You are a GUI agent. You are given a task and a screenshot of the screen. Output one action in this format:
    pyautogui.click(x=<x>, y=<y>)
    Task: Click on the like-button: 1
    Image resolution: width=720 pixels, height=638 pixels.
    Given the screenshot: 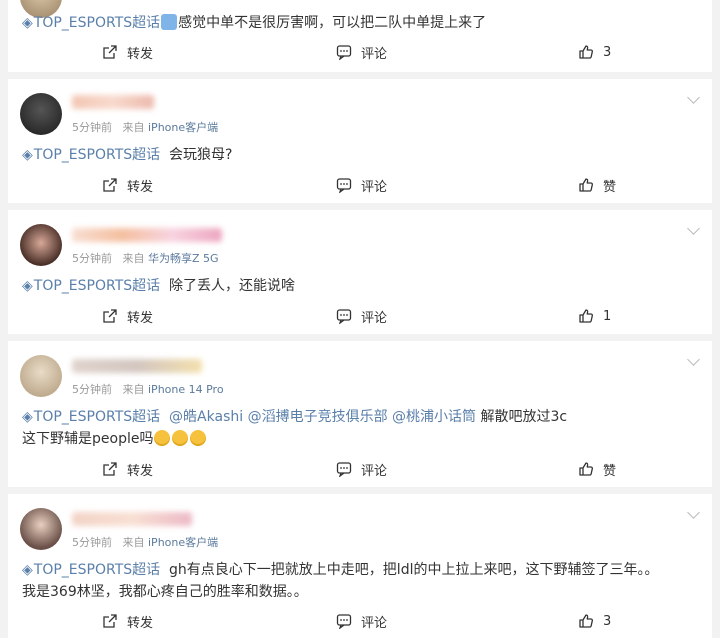 What is the action you would take?
    pyautogui.click(x=594, y=316)
    